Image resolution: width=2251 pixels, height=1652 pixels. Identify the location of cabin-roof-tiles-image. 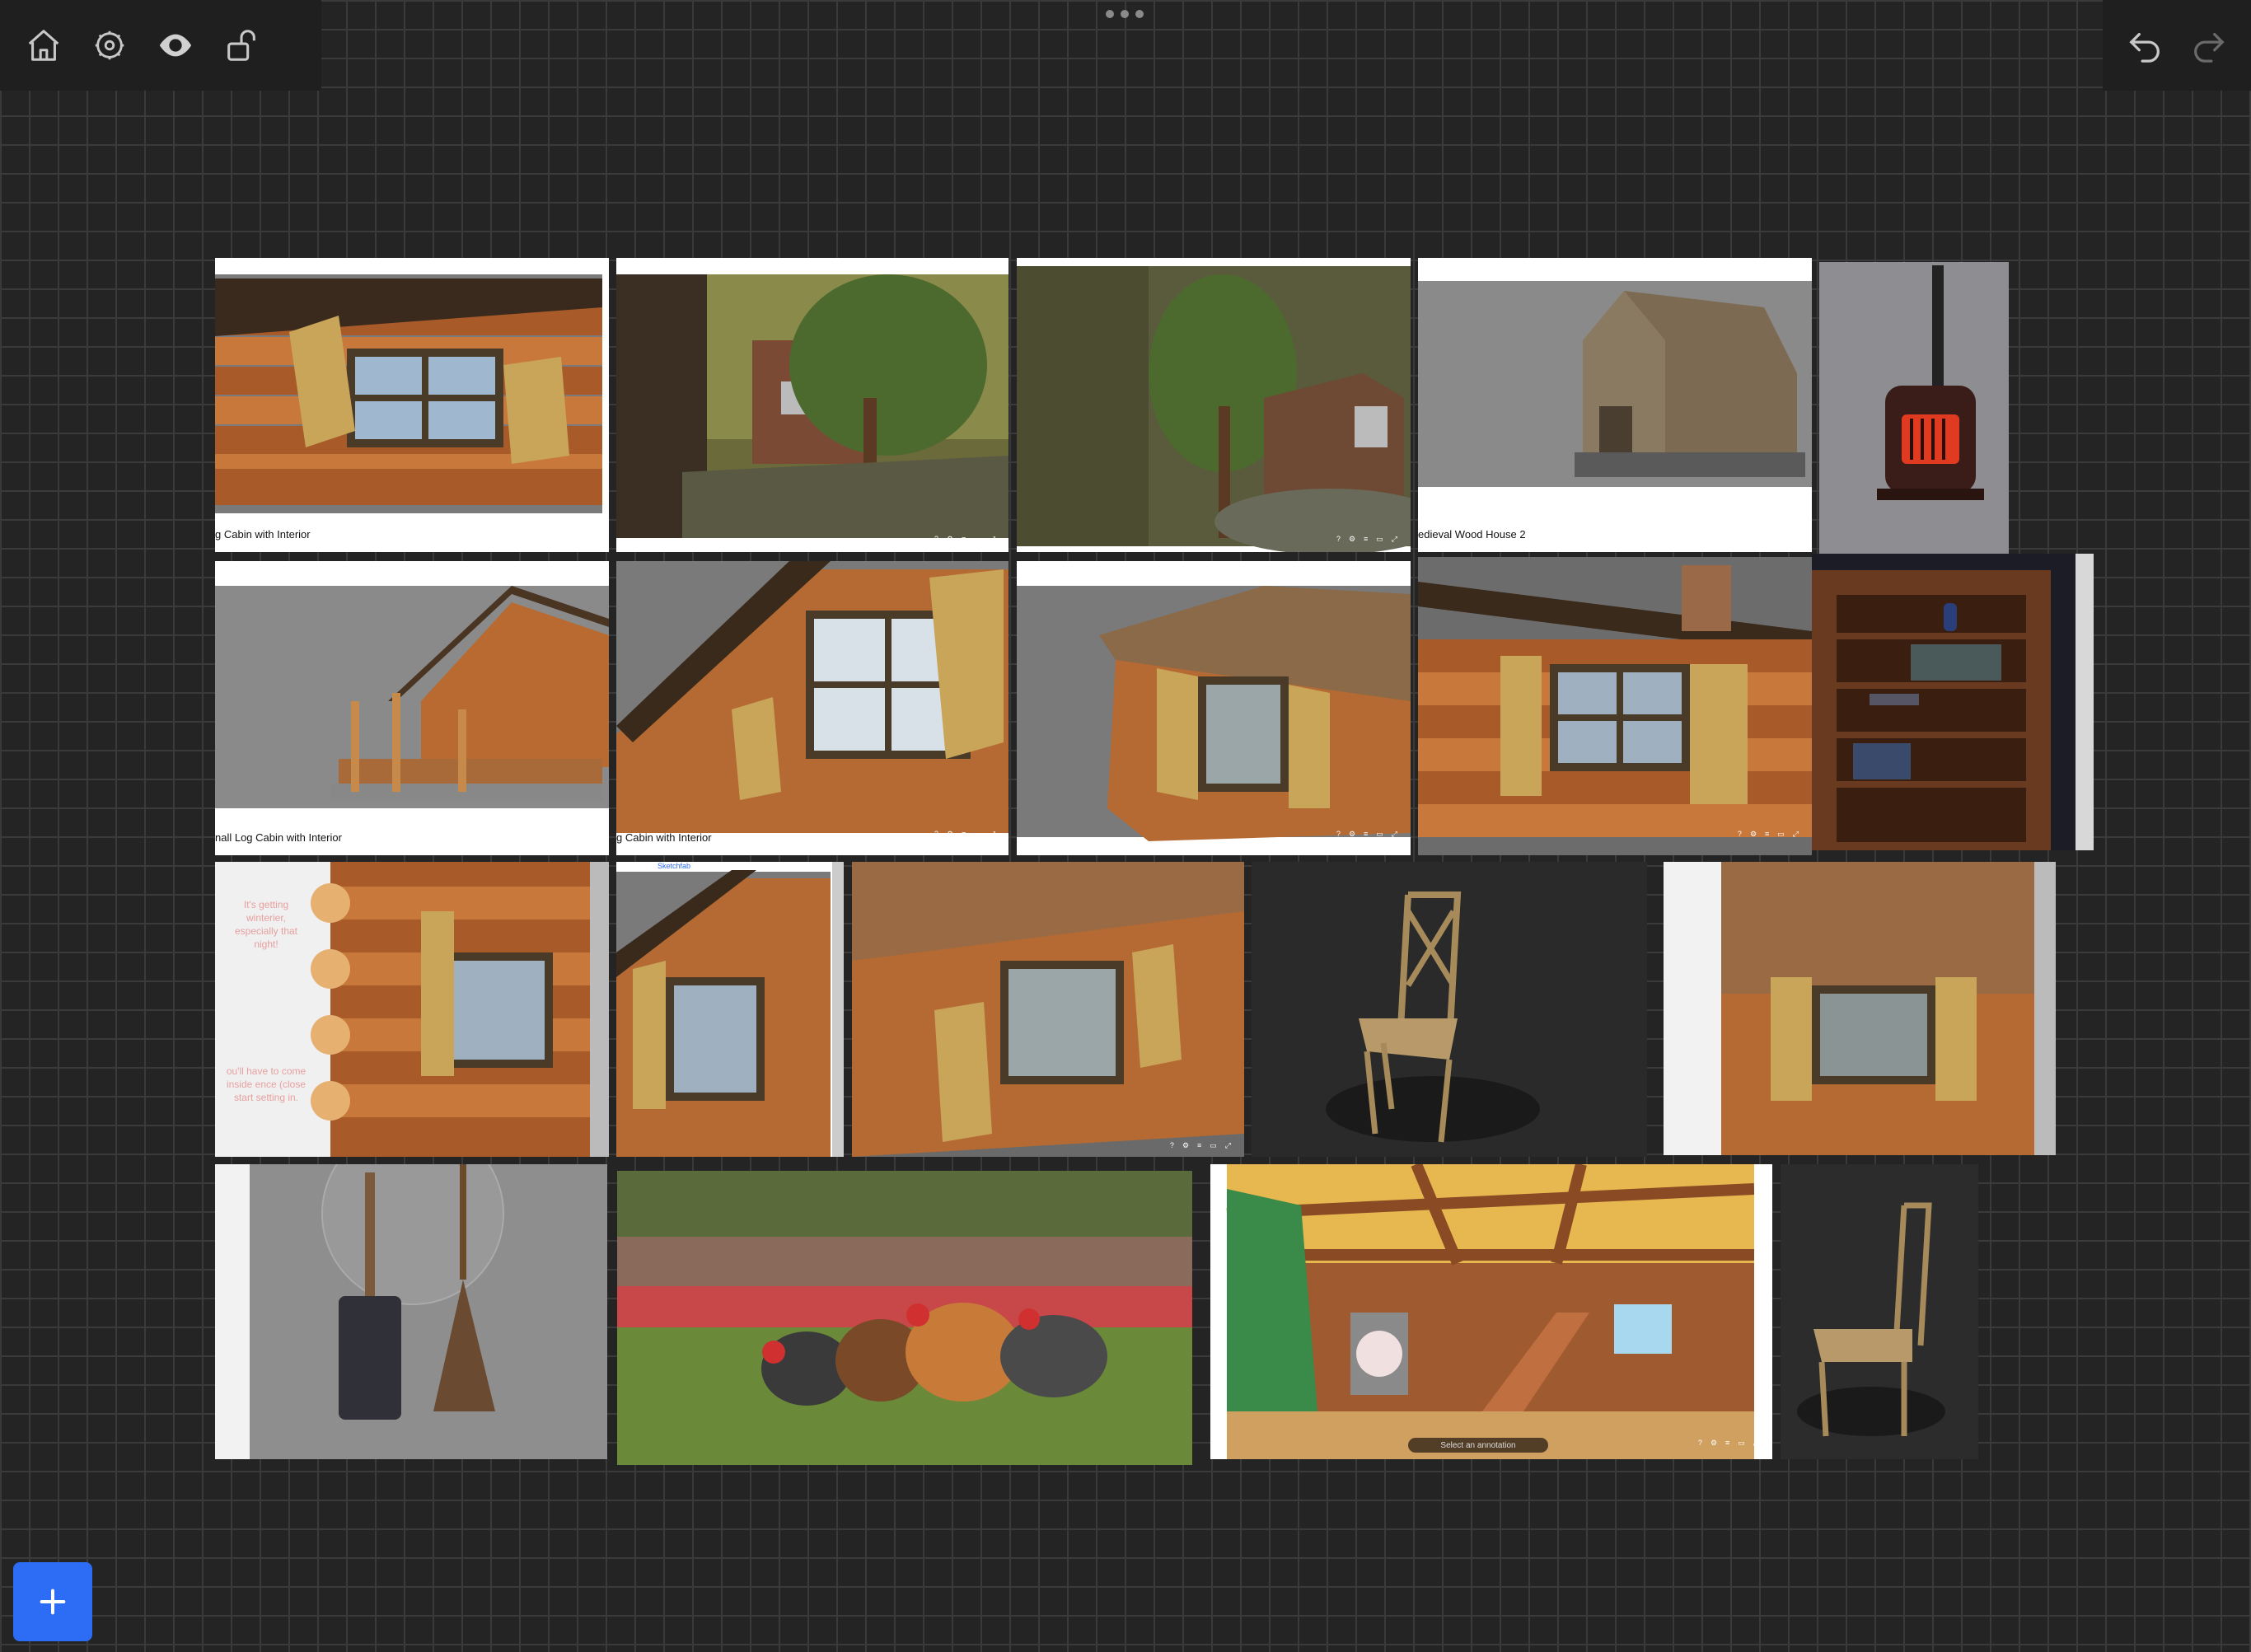
(1048, 1009).